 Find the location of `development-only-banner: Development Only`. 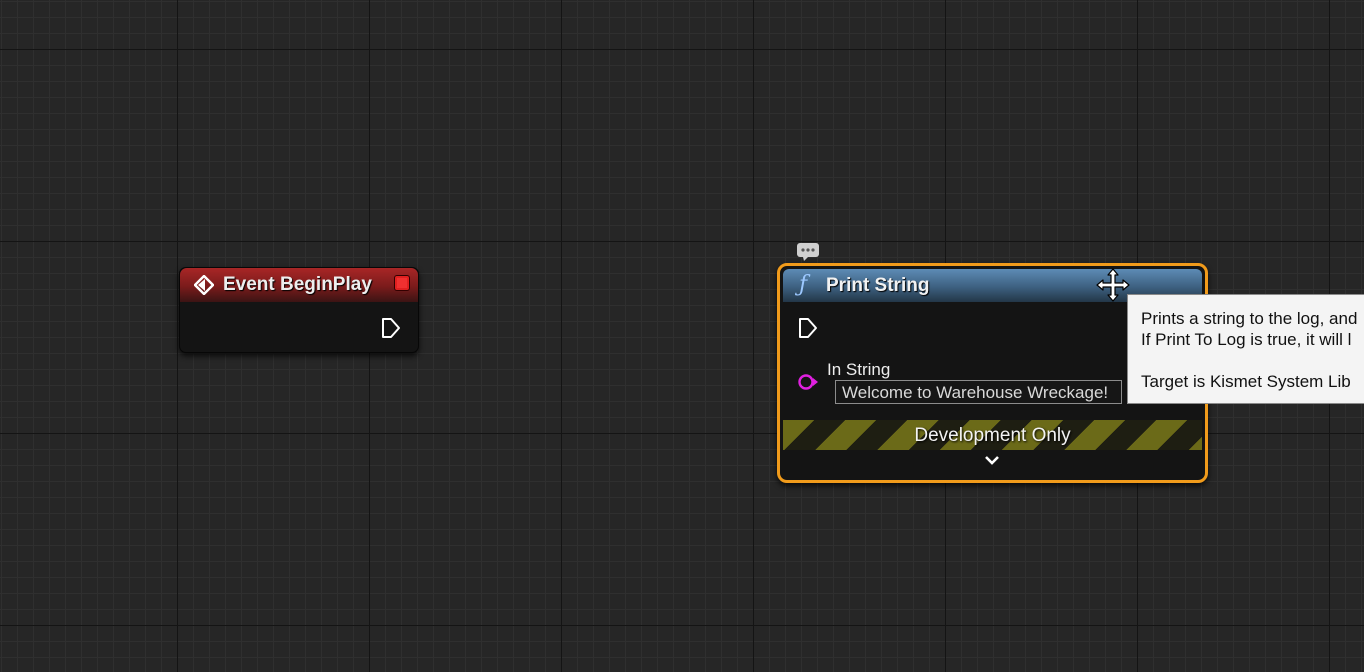

development-only-banner: Development Only is located at coordinates (992, 435).